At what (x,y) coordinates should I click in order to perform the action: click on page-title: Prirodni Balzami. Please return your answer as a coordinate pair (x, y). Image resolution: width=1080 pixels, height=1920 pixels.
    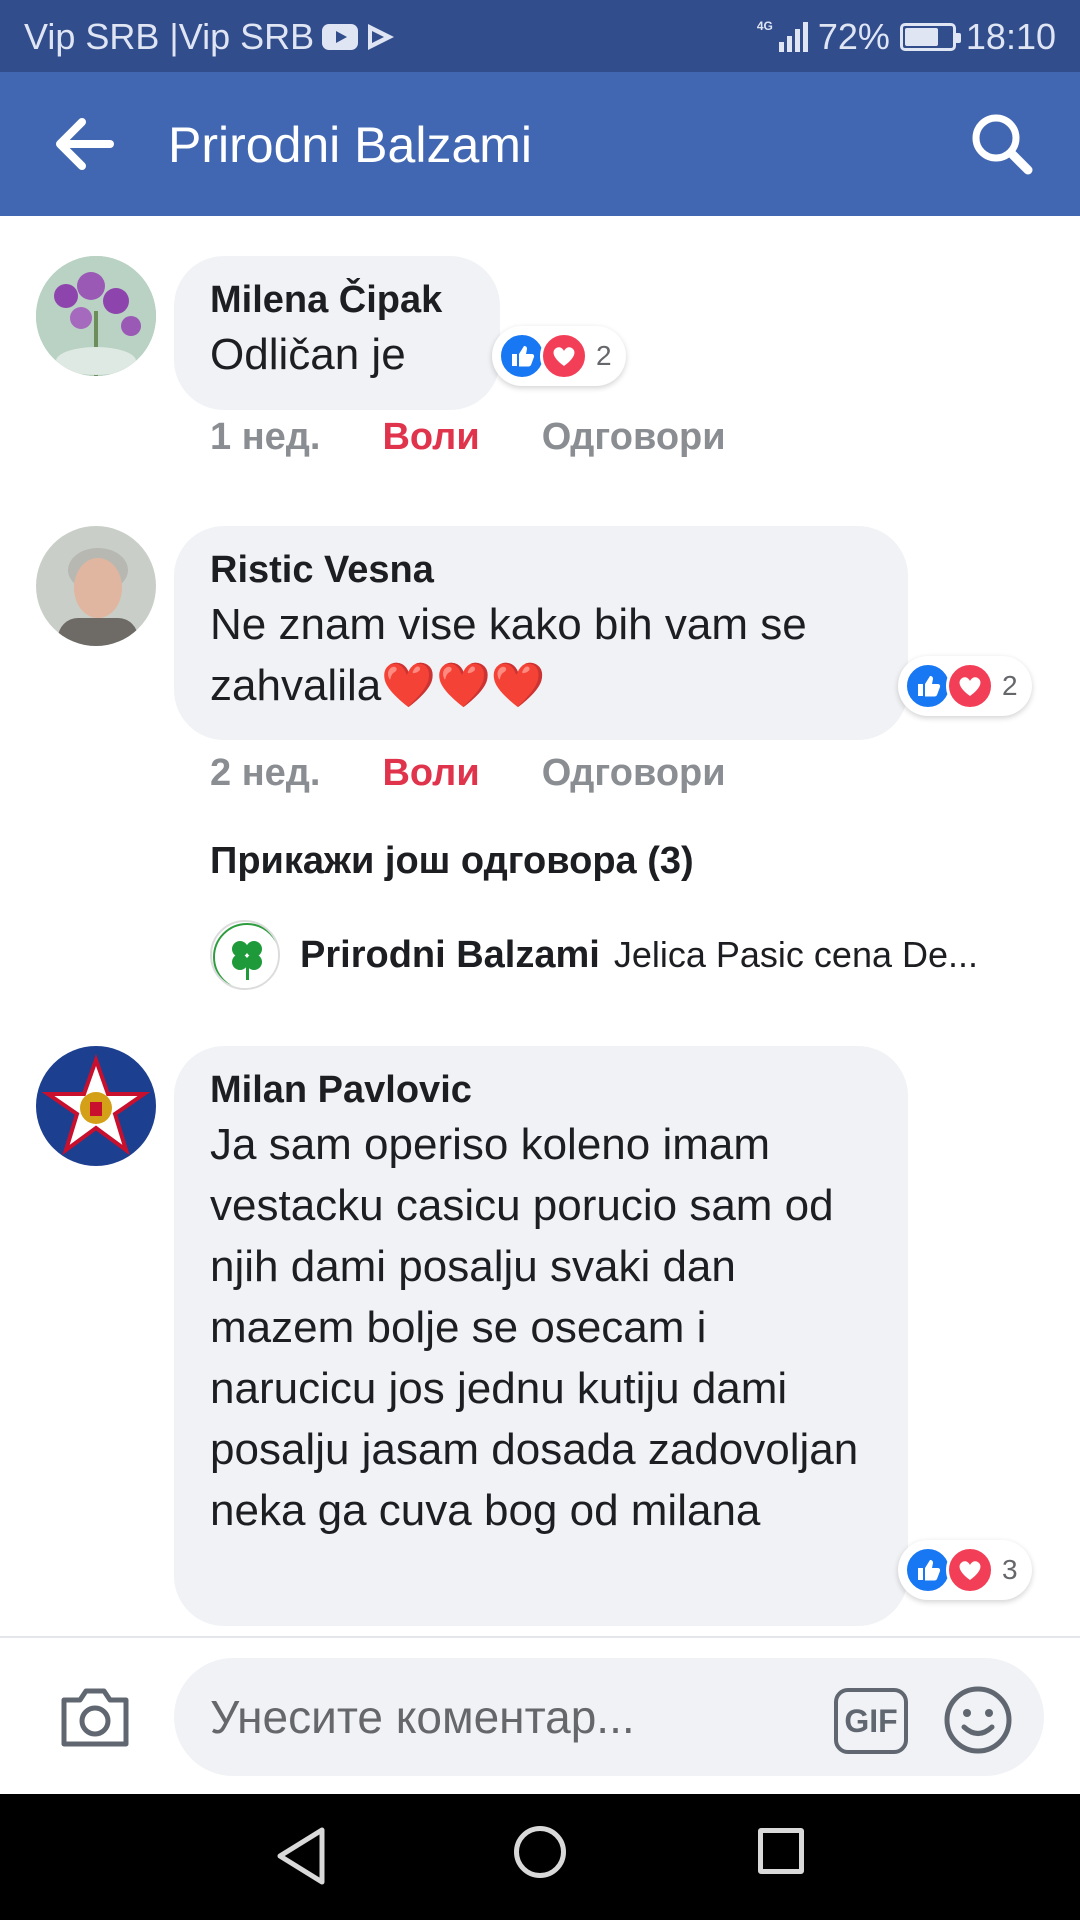
    Looking at the image, I should click on (350, 145).